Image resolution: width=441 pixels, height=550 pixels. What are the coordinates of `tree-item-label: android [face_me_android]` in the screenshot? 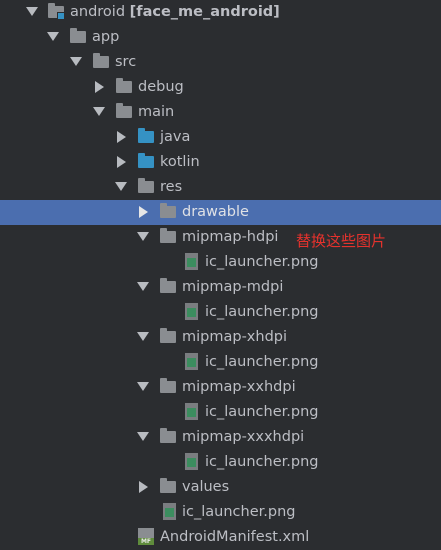 It's located at (175, 12).